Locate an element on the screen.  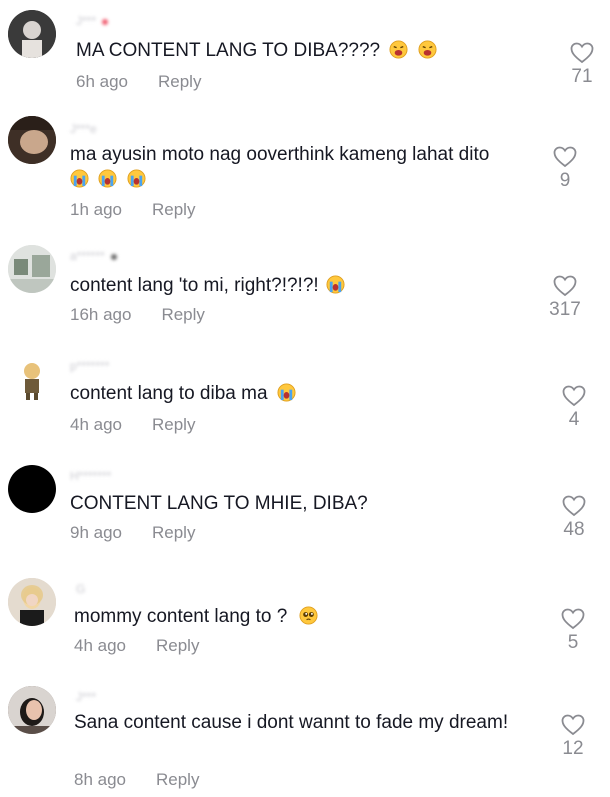
comment-text: mommy content lang to ? is located at coordinates (309, 616).